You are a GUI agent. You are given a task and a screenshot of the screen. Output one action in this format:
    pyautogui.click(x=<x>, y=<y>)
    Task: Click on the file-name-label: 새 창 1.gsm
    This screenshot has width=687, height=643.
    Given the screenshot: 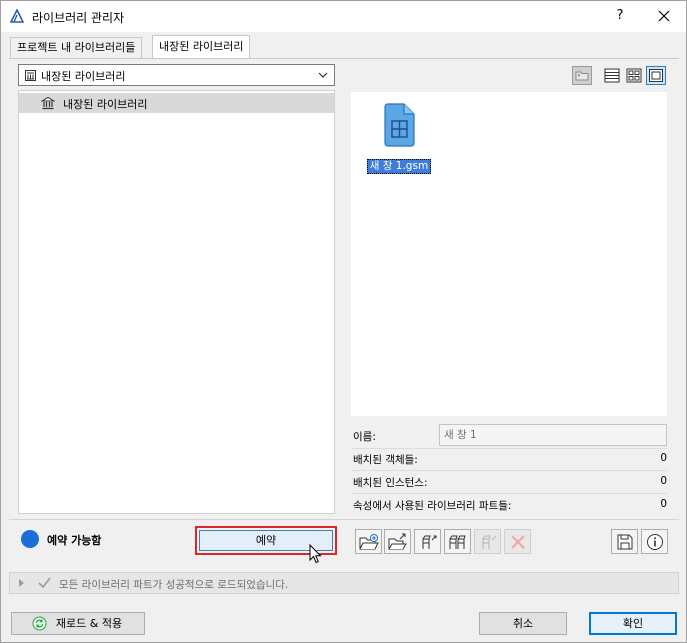 What is the action you would take?
    pyautogui.click(x=399, y=166)
    